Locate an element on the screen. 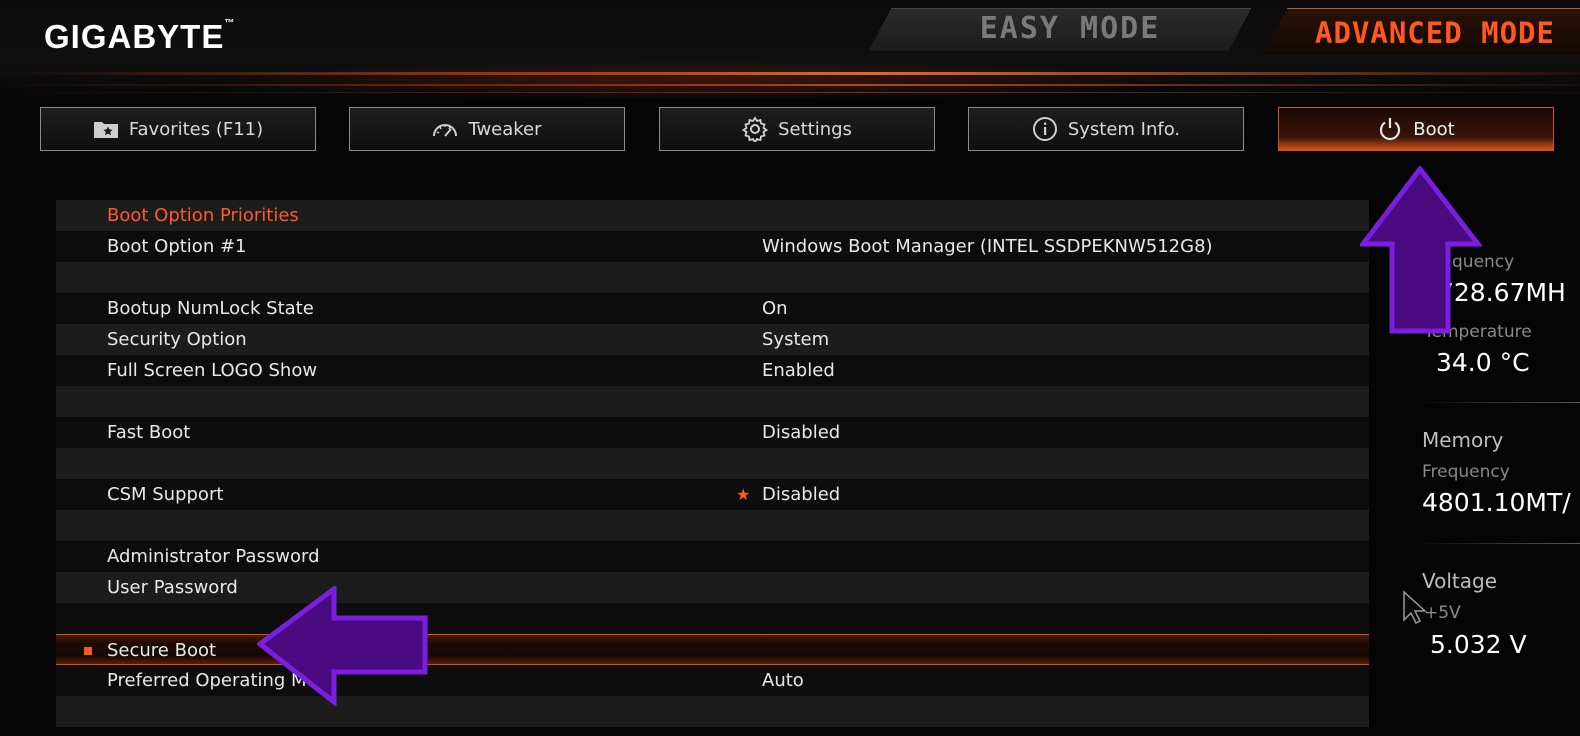 This screenshot has height=736, width=1580. tab-tweaker: Tweaker is located at coordinates (487, 129).